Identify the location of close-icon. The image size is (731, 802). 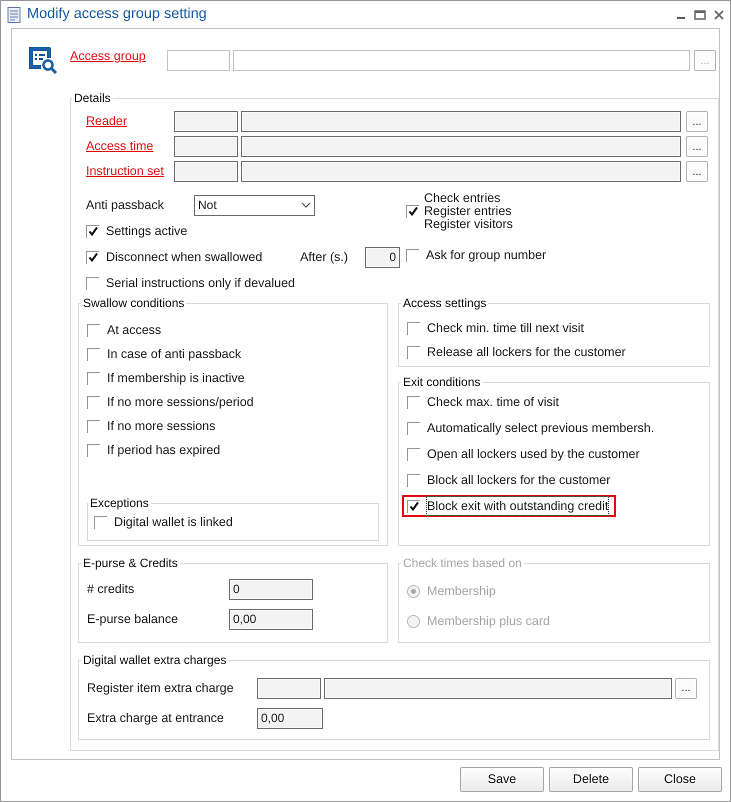
(719, 15).